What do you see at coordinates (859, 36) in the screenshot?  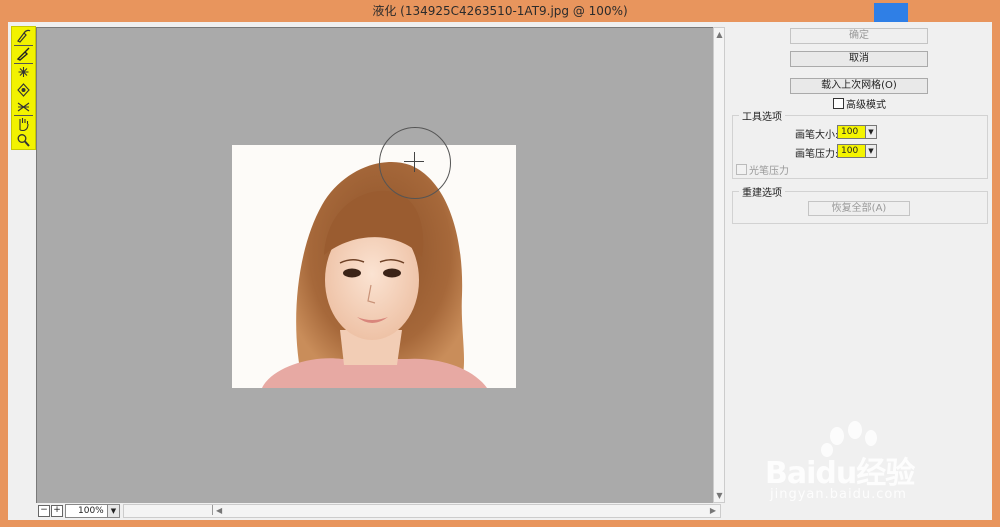 I see `ok-button: 确定` at bounding box center [859, 36].